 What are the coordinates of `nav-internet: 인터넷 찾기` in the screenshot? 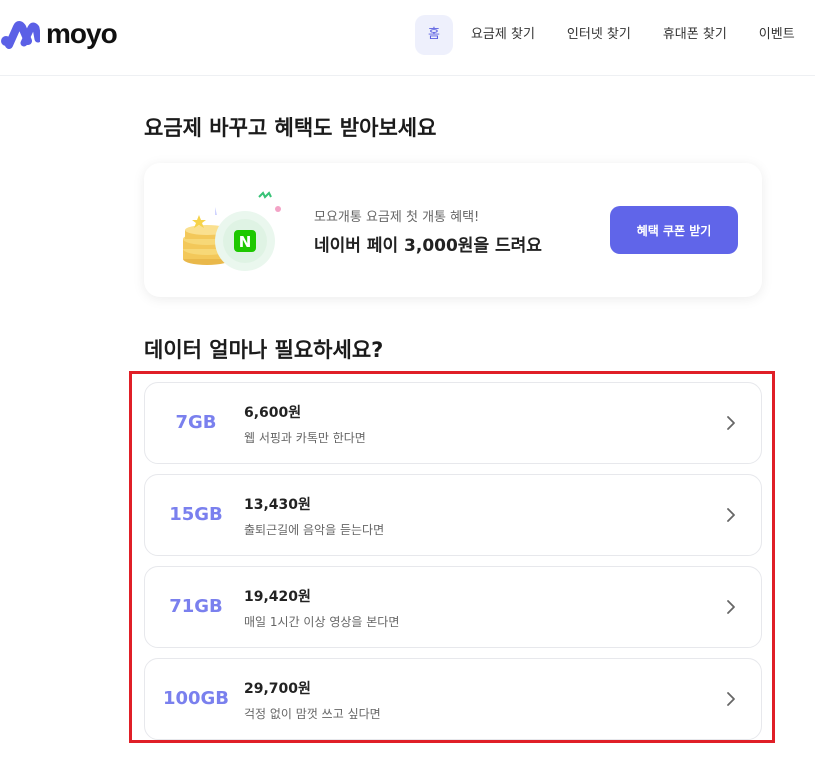 It's located at (599, 35).